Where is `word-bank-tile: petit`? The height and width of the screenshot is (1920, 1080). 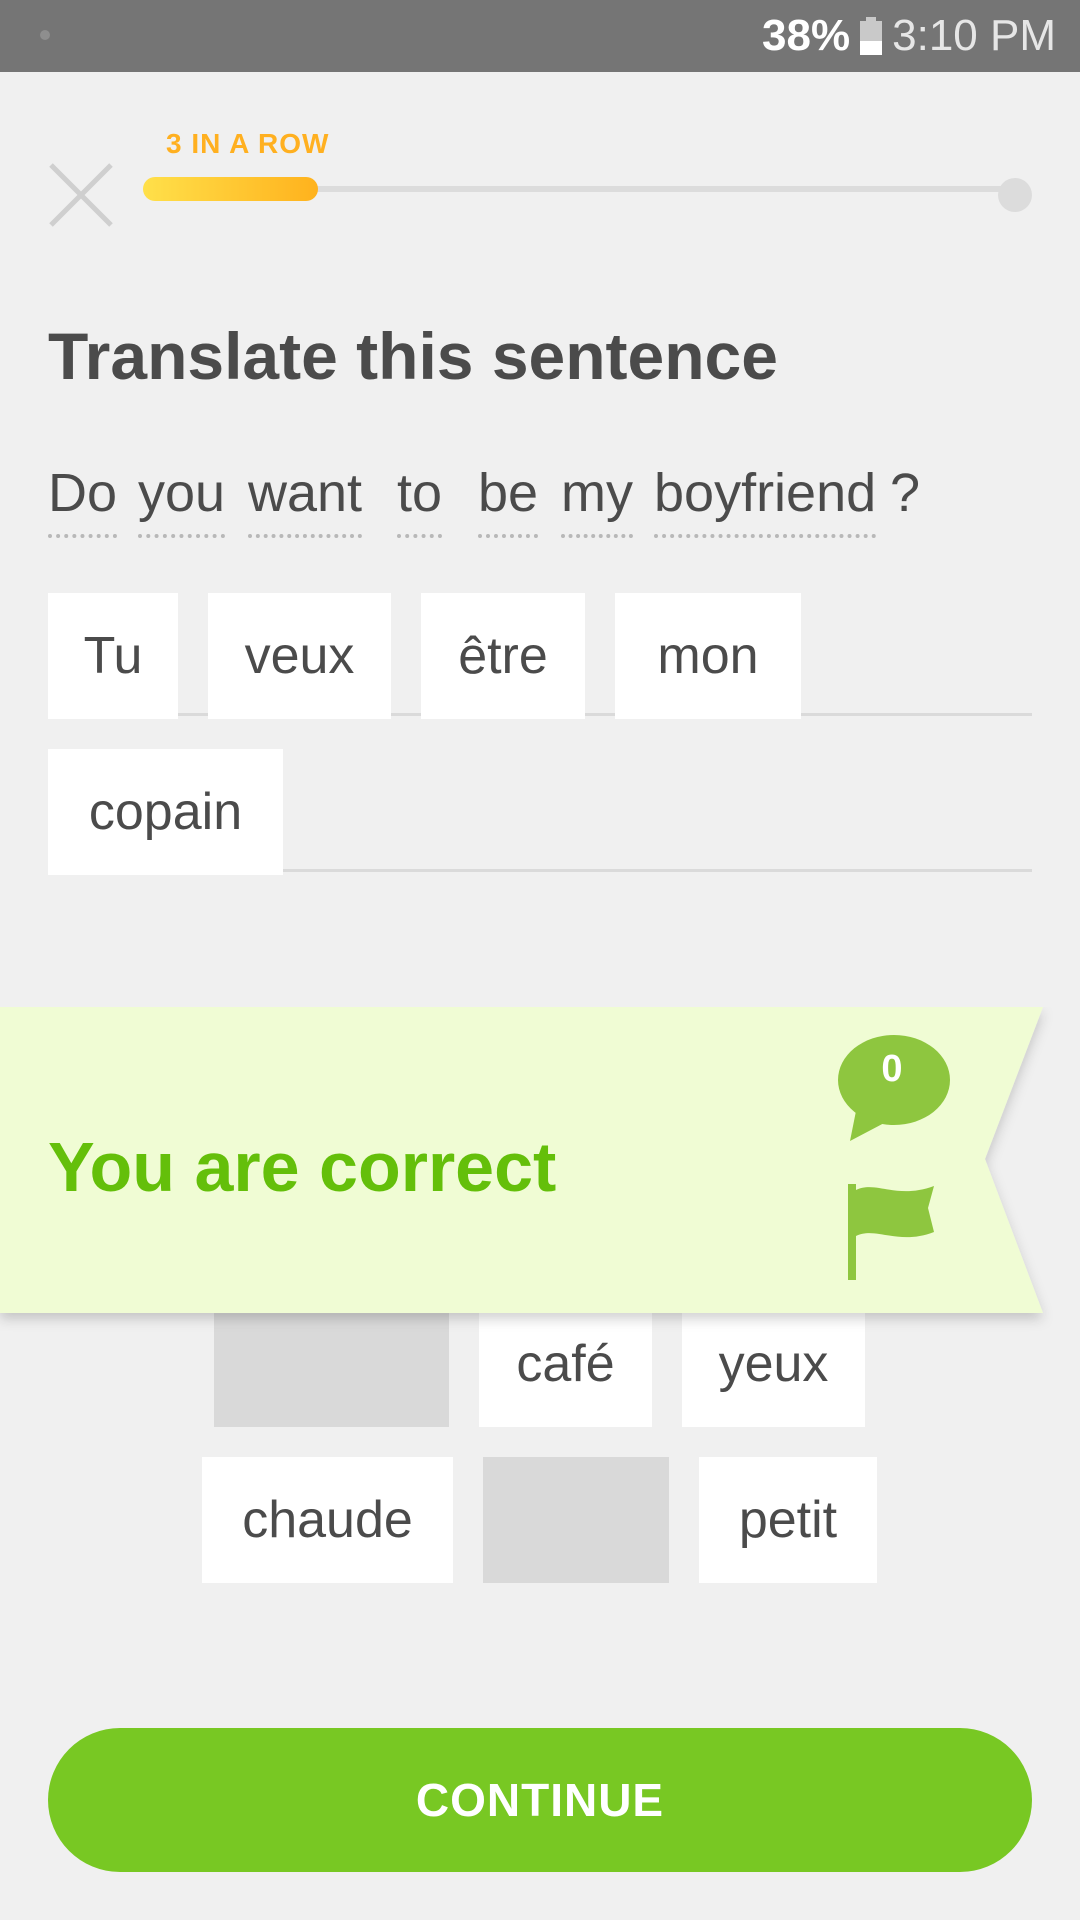 word-bank-tile: petit is located at coordinates (788, 1520).